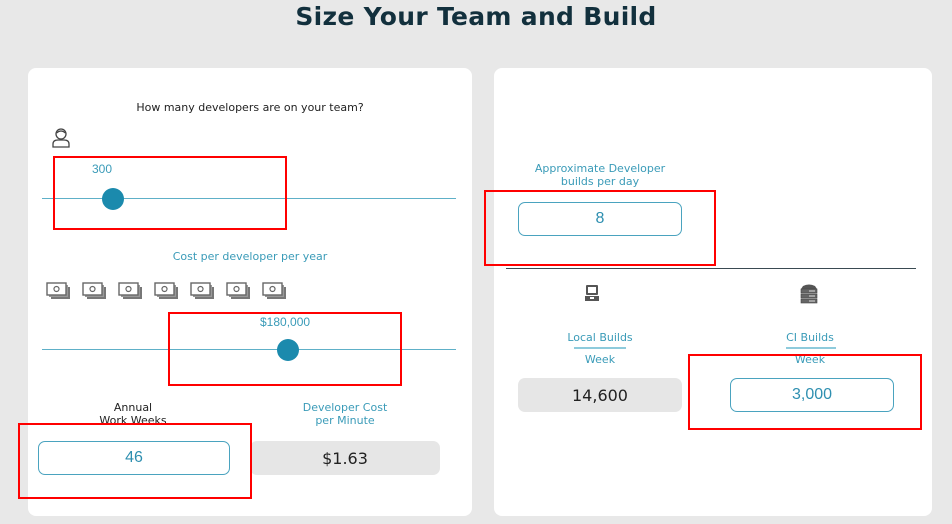 The height and width of the screenshot is (524, 952). Describe the element at coordinates (133, 420) in the screenshot. I see `work-weeks-label-line2: Work Weeks` at that location.